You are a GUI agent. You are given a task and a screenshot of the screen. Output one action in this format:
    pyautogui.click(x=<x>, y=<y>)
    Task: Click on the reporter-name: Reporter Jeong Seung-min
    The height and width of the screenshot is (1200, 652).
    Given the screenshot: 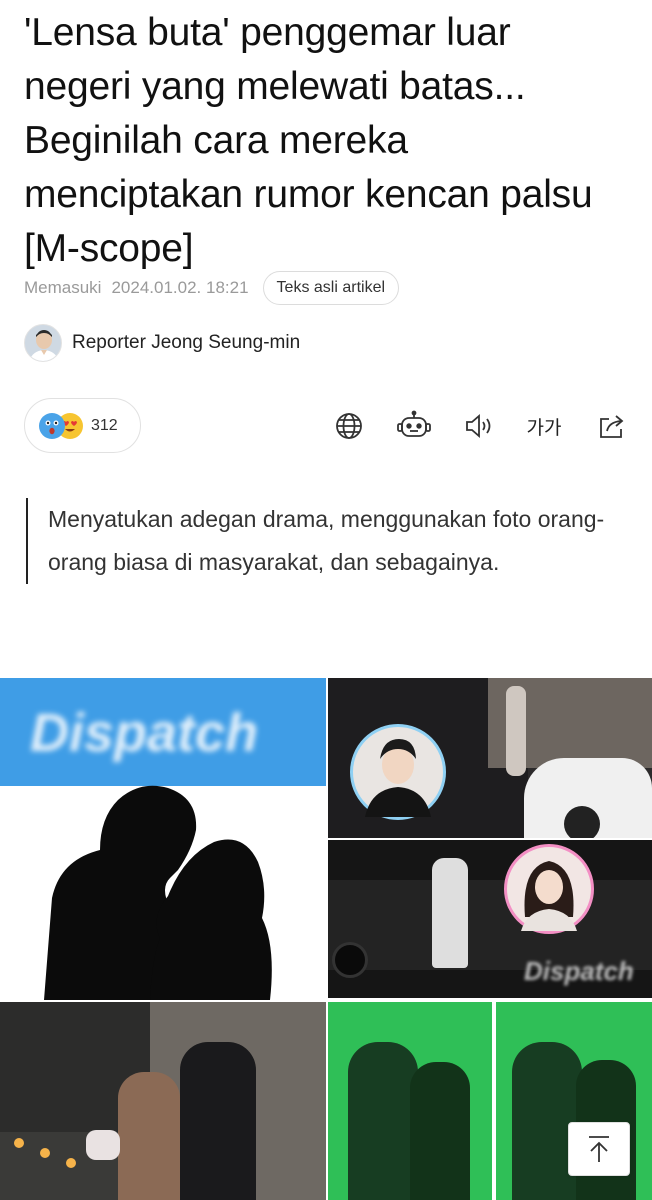 What is the action you would take?
    pyautogui.click(x=186, y=342)
    